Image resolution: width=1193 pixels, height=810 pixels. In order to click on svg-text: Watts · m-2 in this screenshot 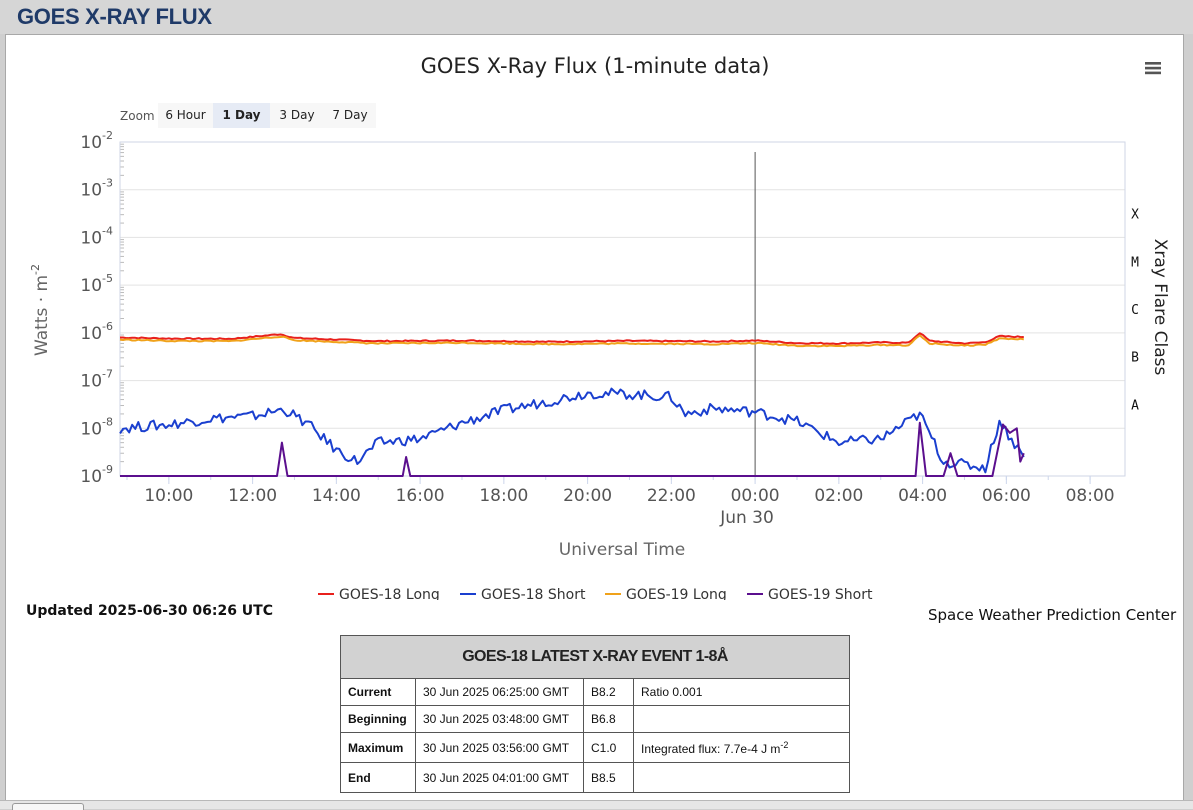, I will do `click(40, 310)`.